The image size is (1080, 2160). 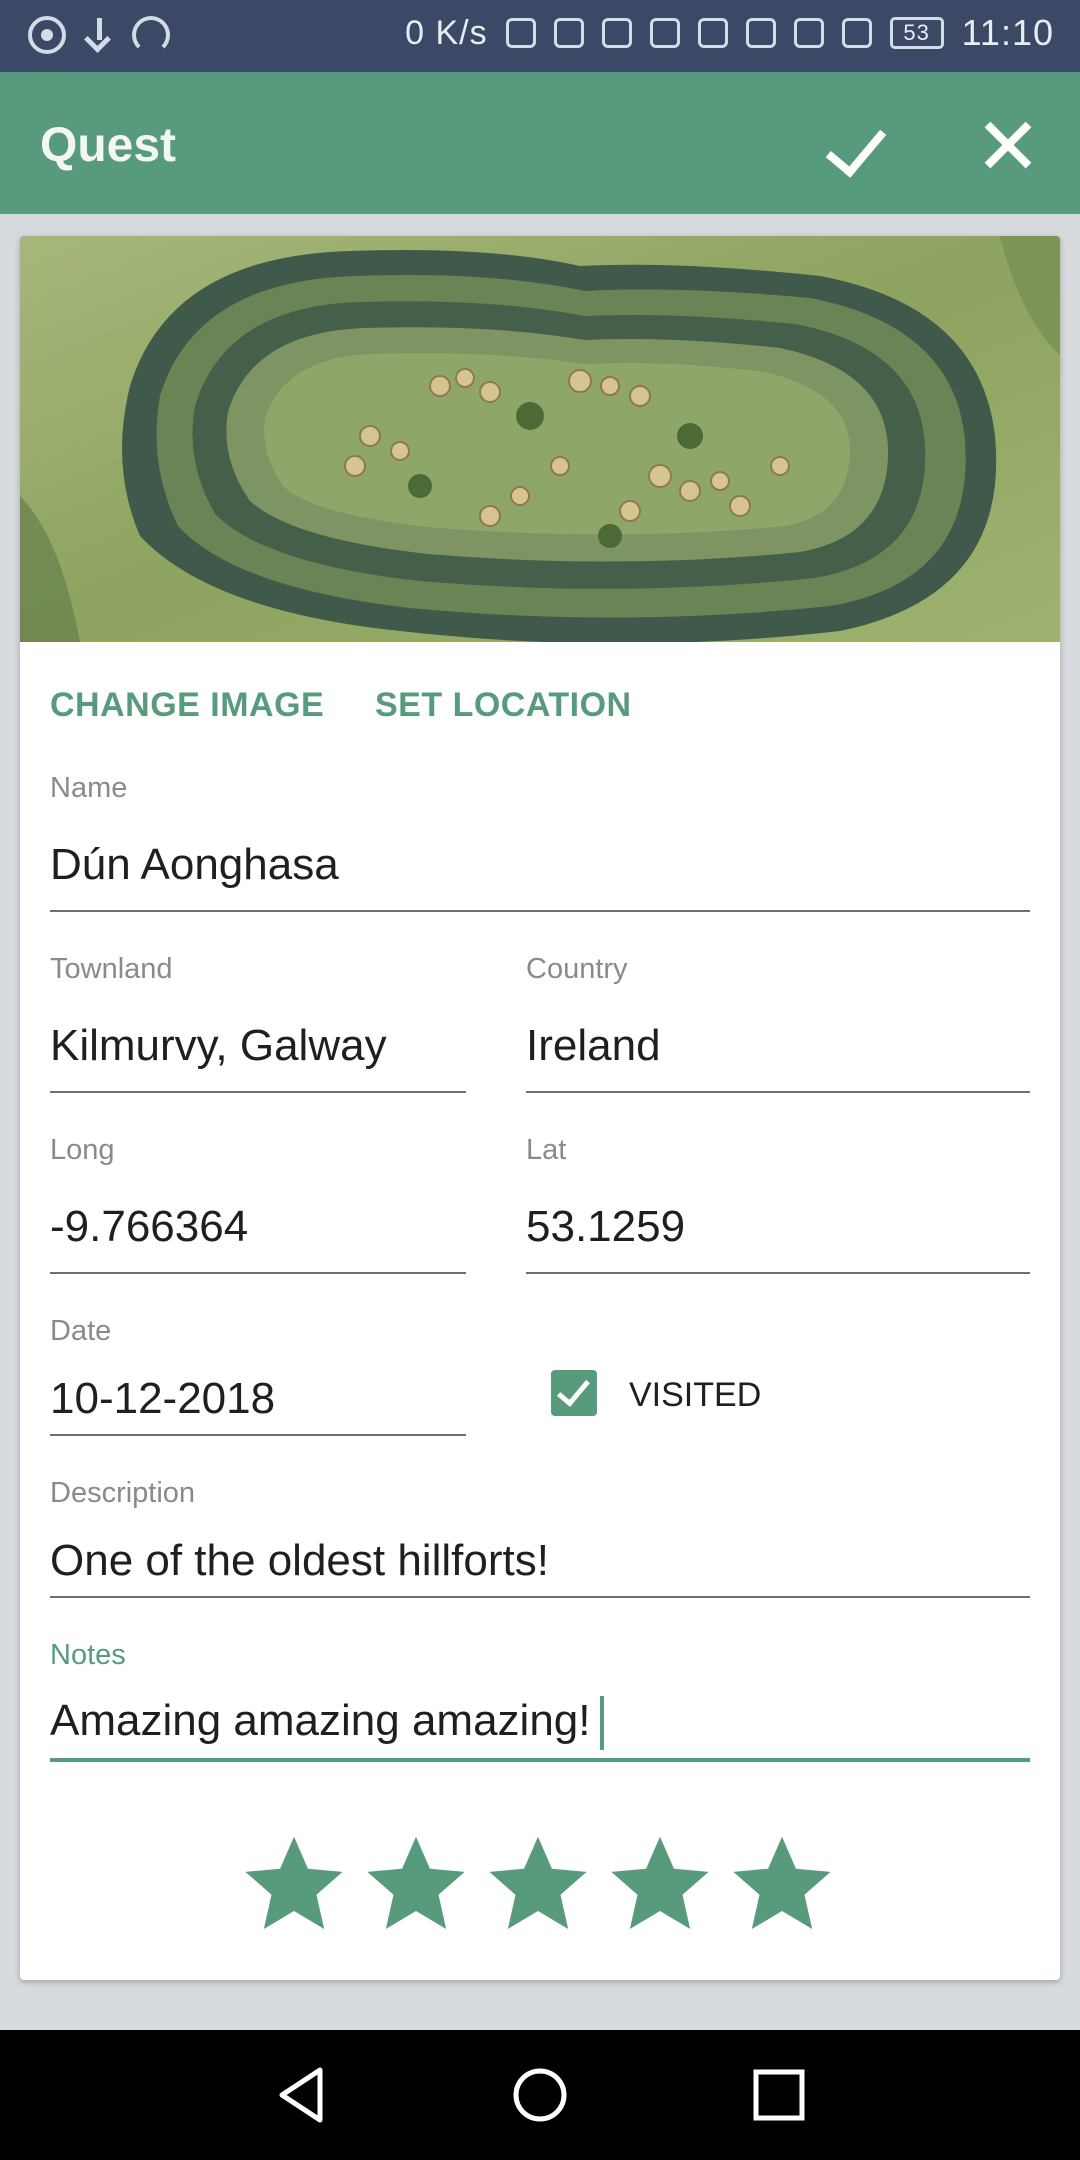 What do you see at coordinates (258, 1092) in the screenshot?
I see `townland-underline` at bounding box center [258, 1092].